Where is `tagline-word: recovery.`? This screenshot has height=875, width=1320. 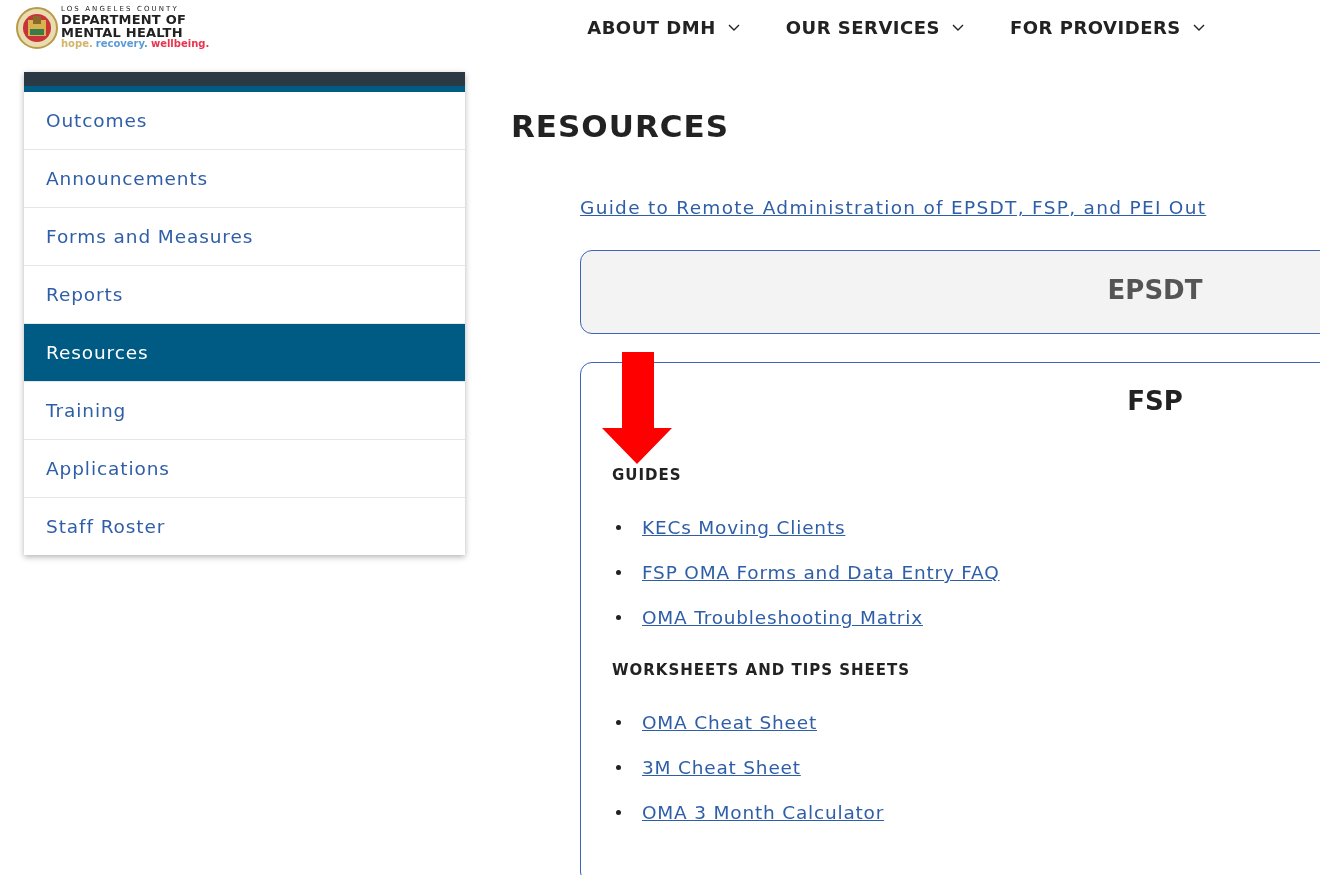
tagline-word: recovery. is located at coordinates (121, 44).